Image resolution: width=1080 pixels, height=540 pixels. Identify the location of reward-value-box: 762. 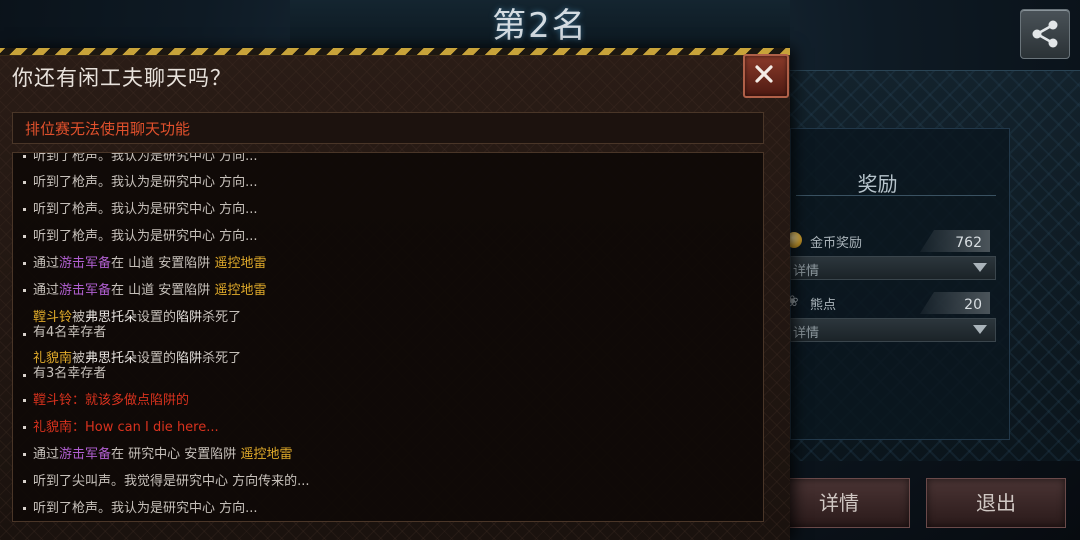
(955, 241).